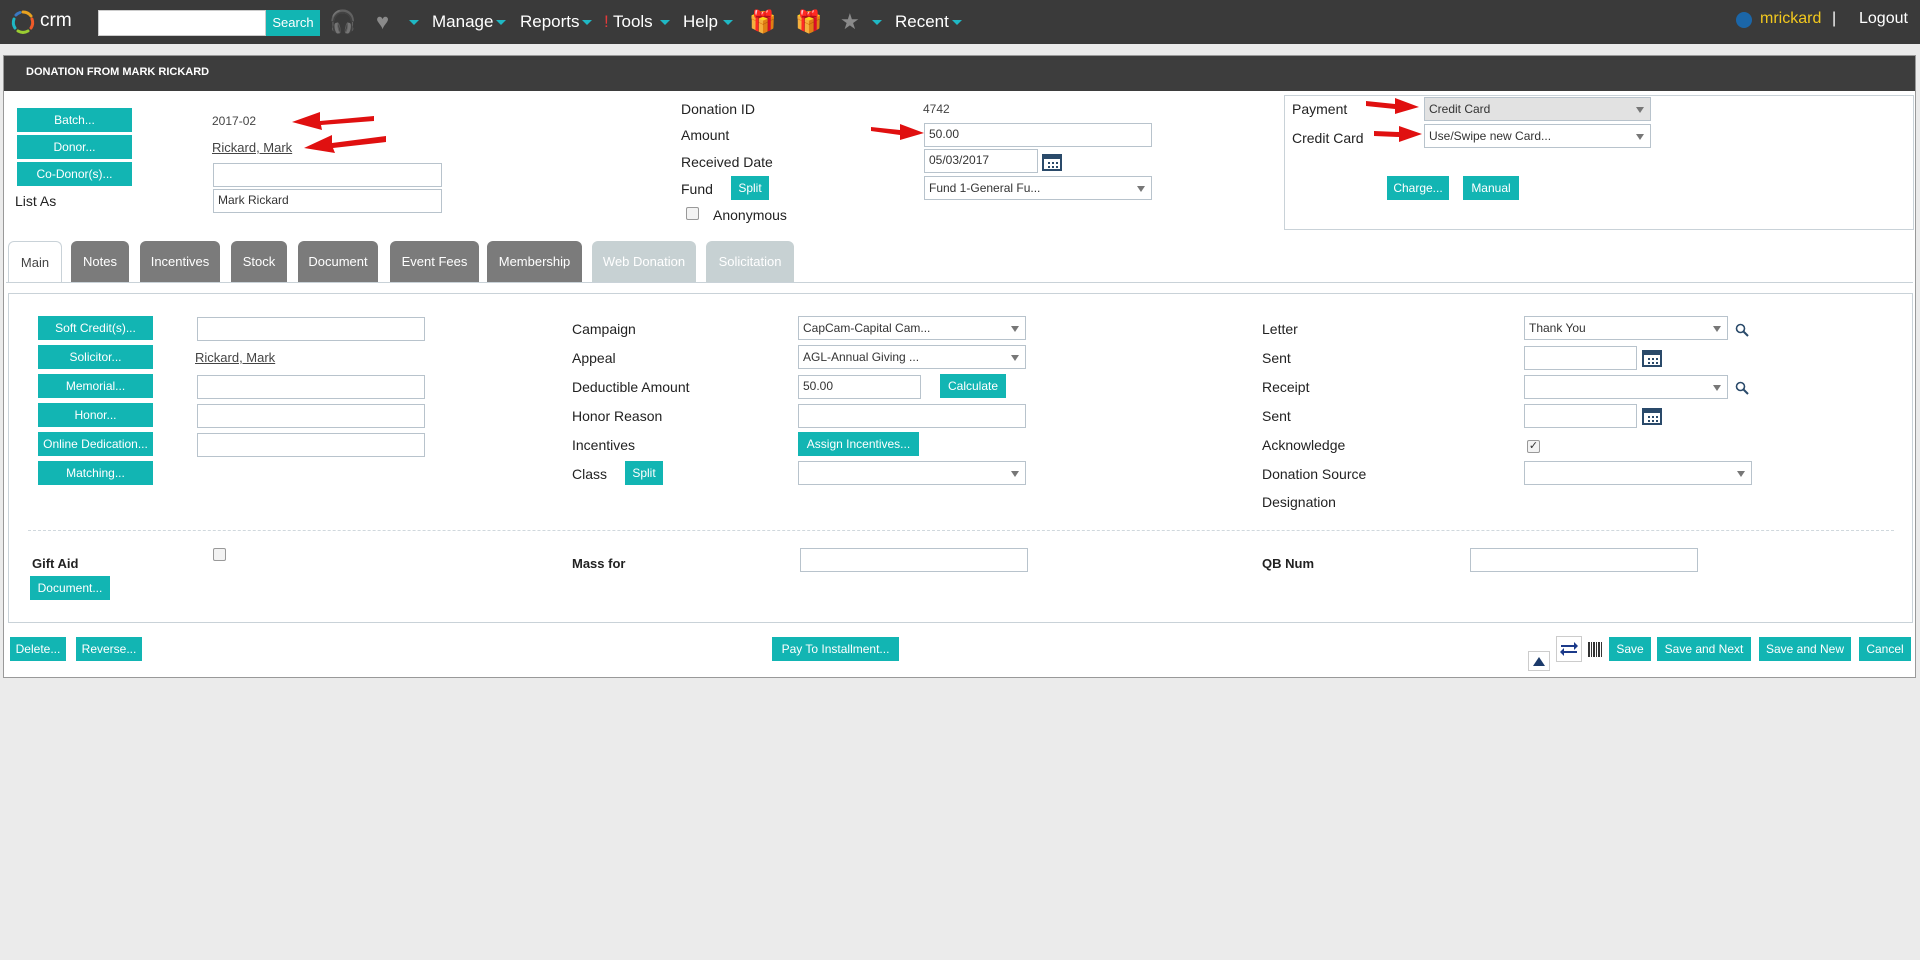  Describe the element at coordinates (56, 21) in the screenshot. I see `logo-text: crm` at that location.